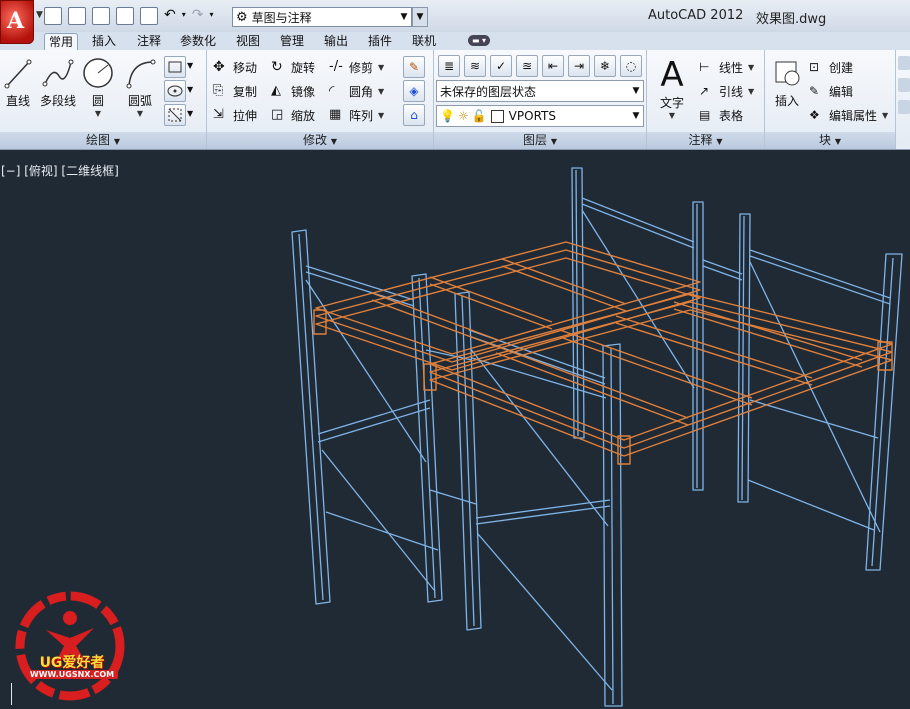 The image size is (910, 709). I want to click on hatch-tool-button, so click(175, 91).